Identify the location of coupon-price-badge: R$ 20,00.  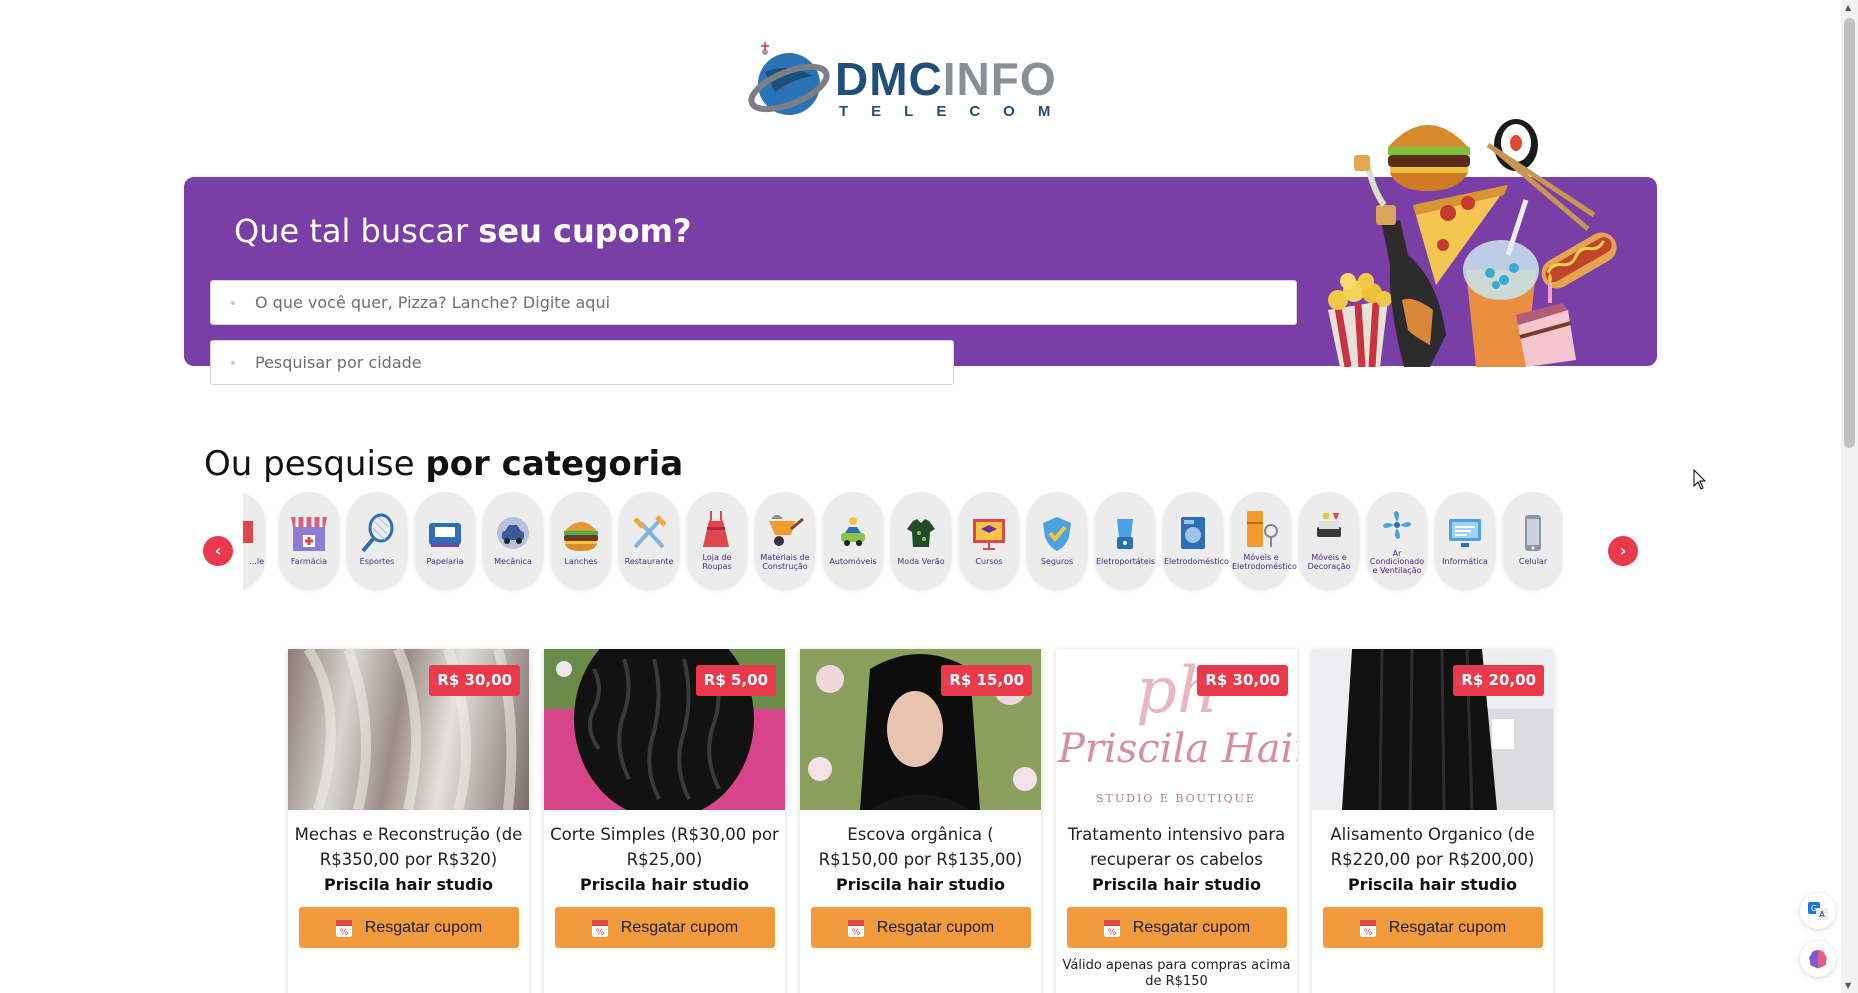
(1498, 680).